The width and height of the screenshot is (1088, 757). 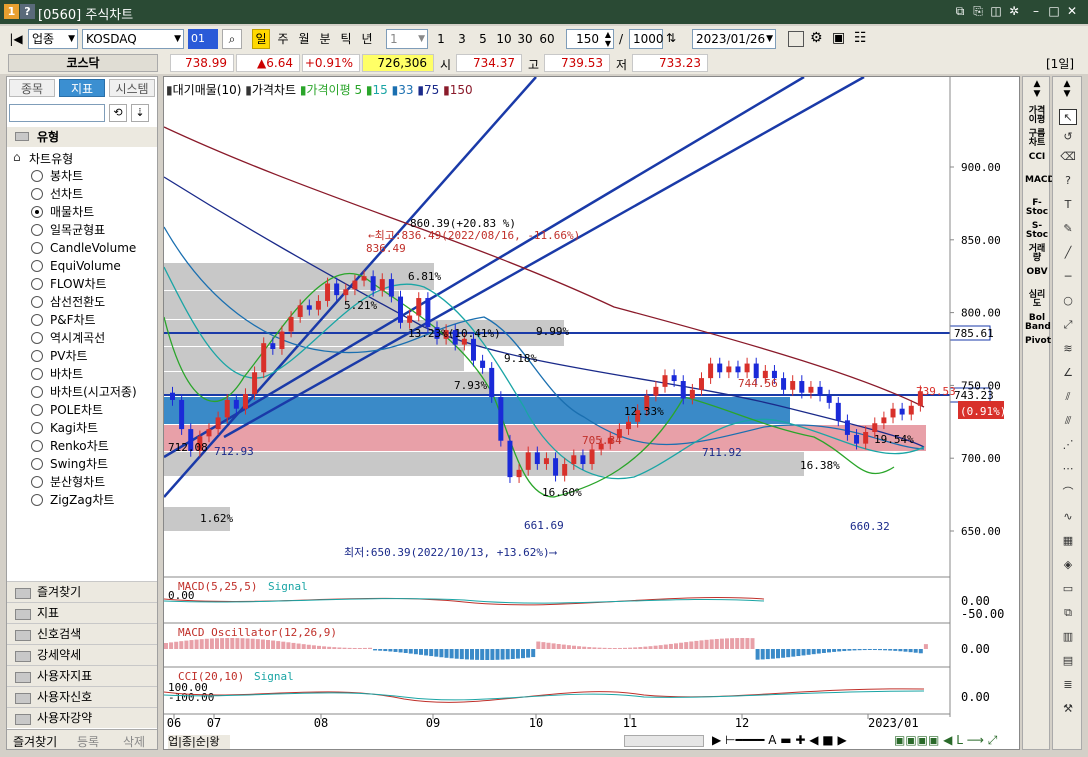 What do you see at coordinates (232, 39) in the screenshot?
I see `search-icon: ⌕` at bounding box center [232, 39].